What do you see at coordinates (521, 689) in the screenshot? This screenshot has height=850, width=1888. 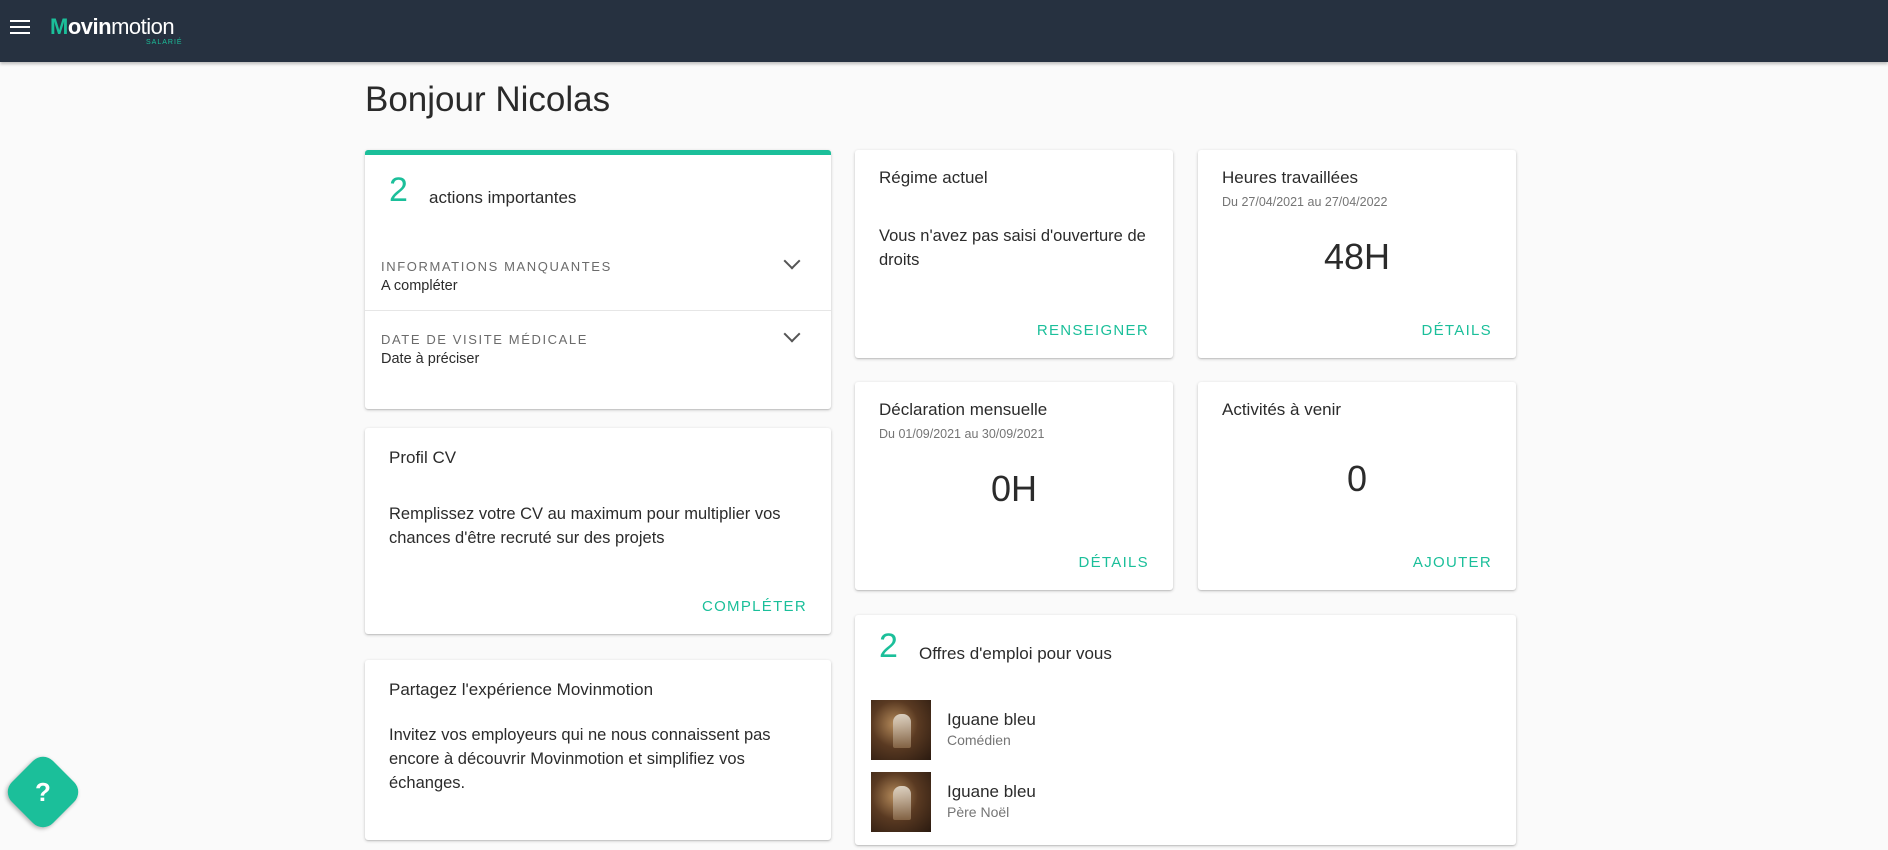 I see `partage-title: Partagez l'expérience Movinmotion` at bounding box center [521, 689].